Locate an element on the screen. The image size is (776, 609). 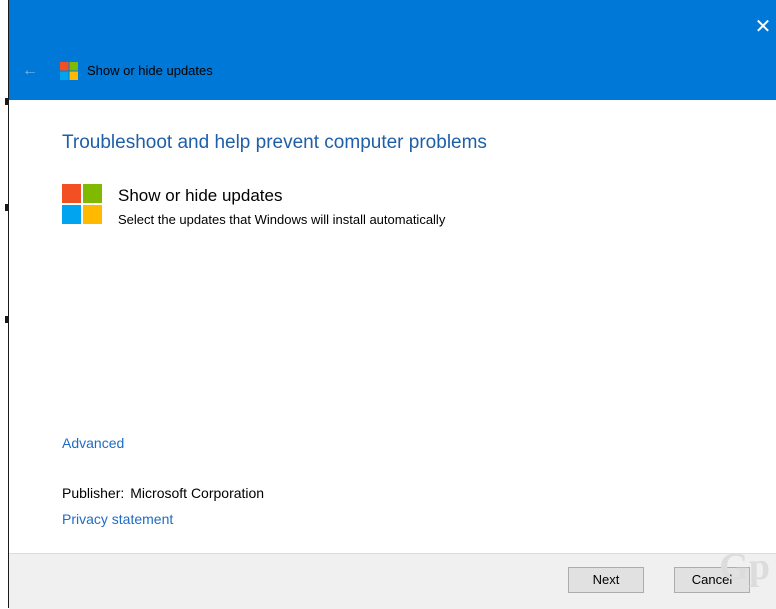
back-arrow-icon: ← is located at coordinates (30, 71).